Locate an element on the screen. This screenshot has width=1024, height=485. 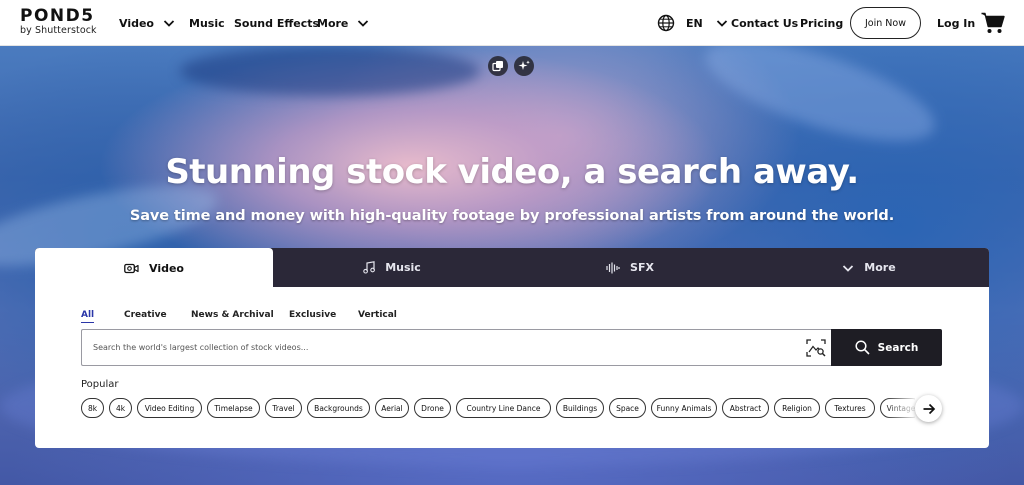
copy-tool-button is located at coordinates (498, 66).